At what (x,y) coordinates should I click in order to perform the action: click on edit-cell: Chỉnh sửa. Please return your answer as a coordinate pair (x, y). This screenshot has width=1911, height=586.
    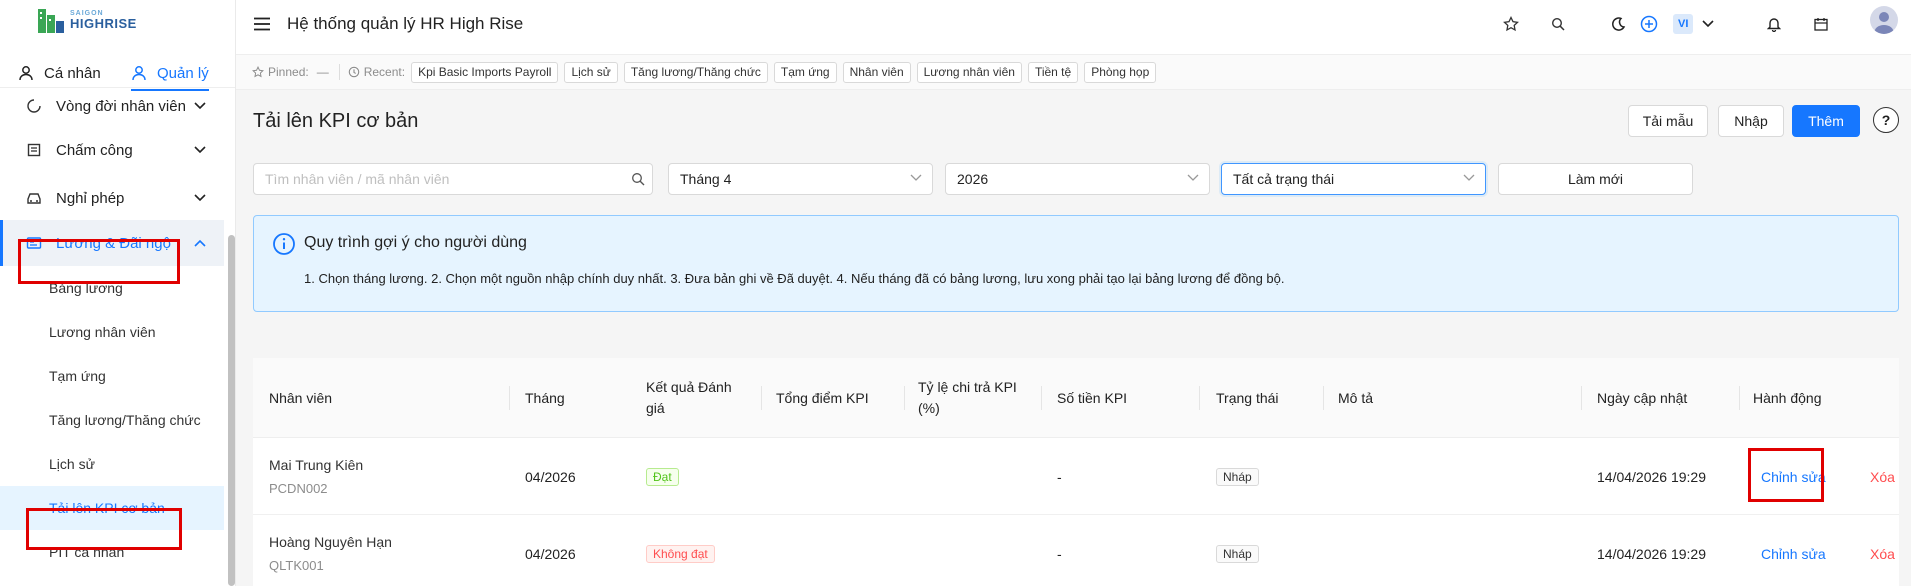
    Looking at the image, I should click on (1793, 476).